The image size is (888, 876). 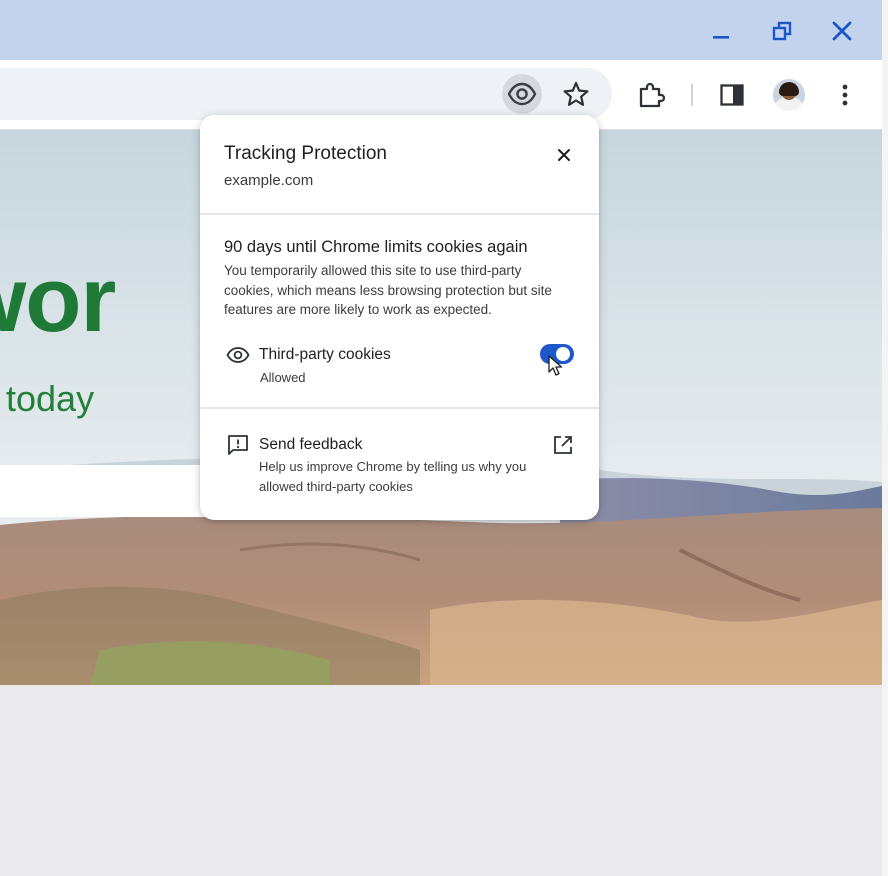 What do you see at coordinates (310, 445) in the screenshot?
I see `send-feedback-link: Send feedback` at bounding box center [310, 445].